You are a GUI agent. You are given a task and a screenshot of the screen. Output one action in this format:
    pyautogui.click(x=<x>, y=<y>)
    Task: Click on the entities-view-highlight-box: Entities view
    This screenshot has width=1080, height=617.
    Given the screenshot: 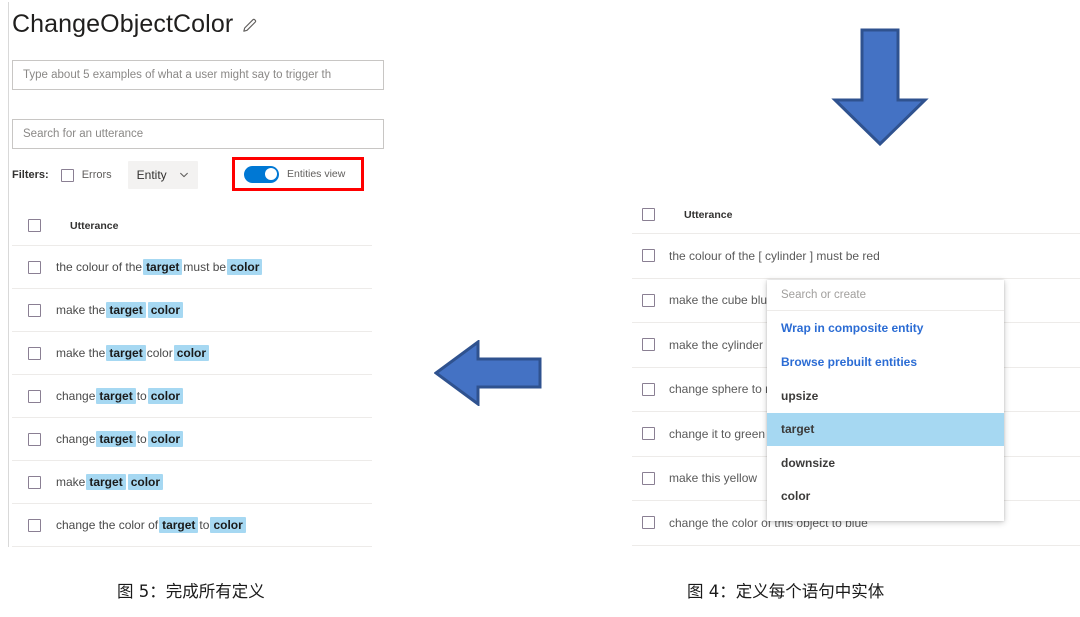 What is the action you would take?
    pyautogui.click(x=298, y=174)
    